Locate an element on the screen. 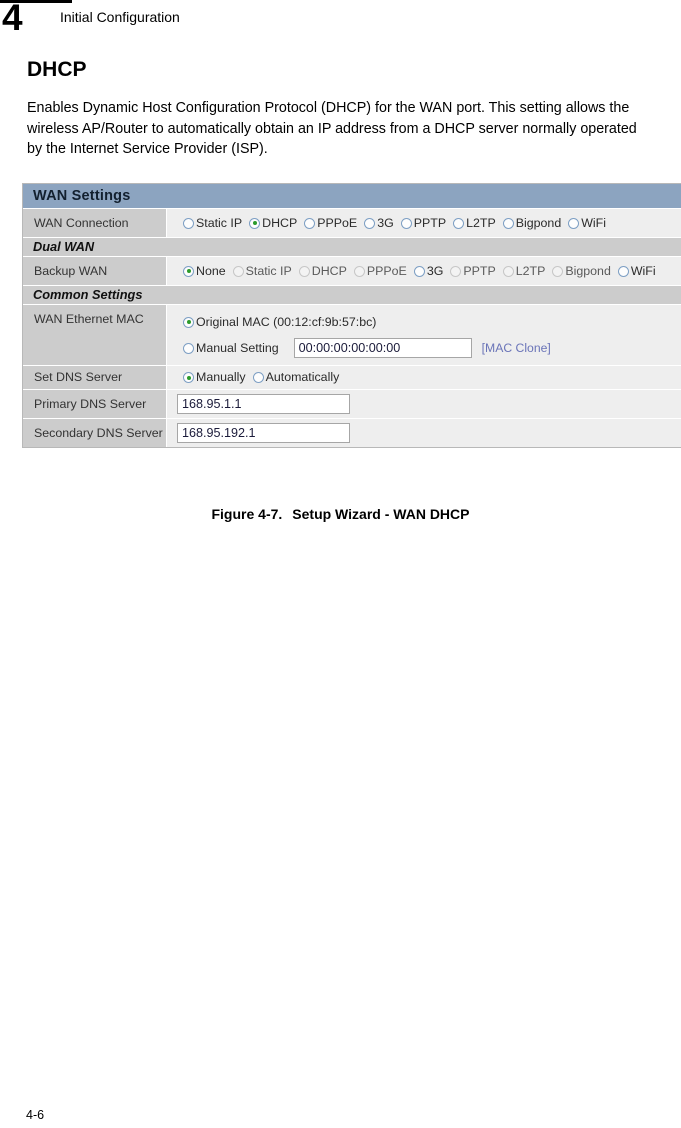  radio-backup-wan-l2tp: L2TP is located at coordinates (524, 271).